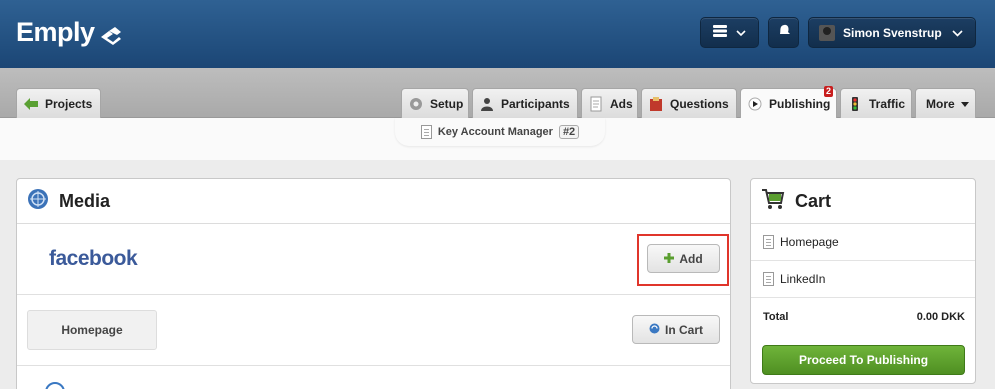  Describe the element at coordinates (964, 104) in the screenshot. I see `caret-down-icon` at that location.